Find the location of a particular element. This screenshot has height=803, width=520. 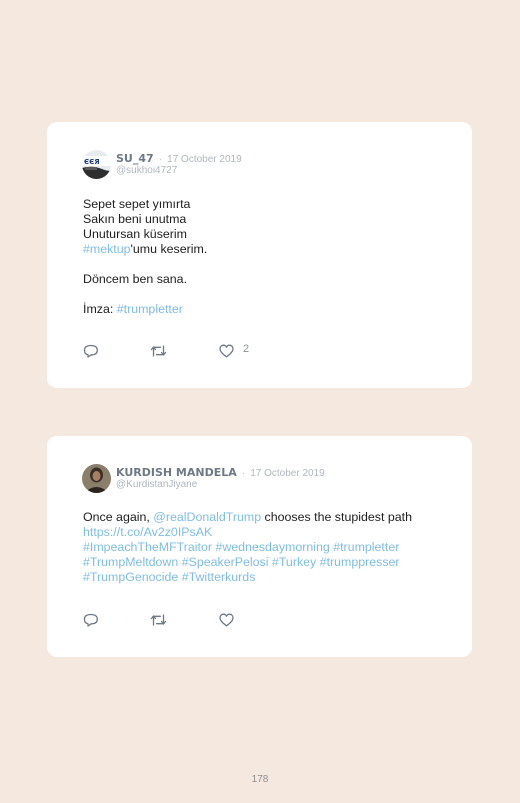

author-handle: @sukhoi4727 is located at coordinates (146, 170).